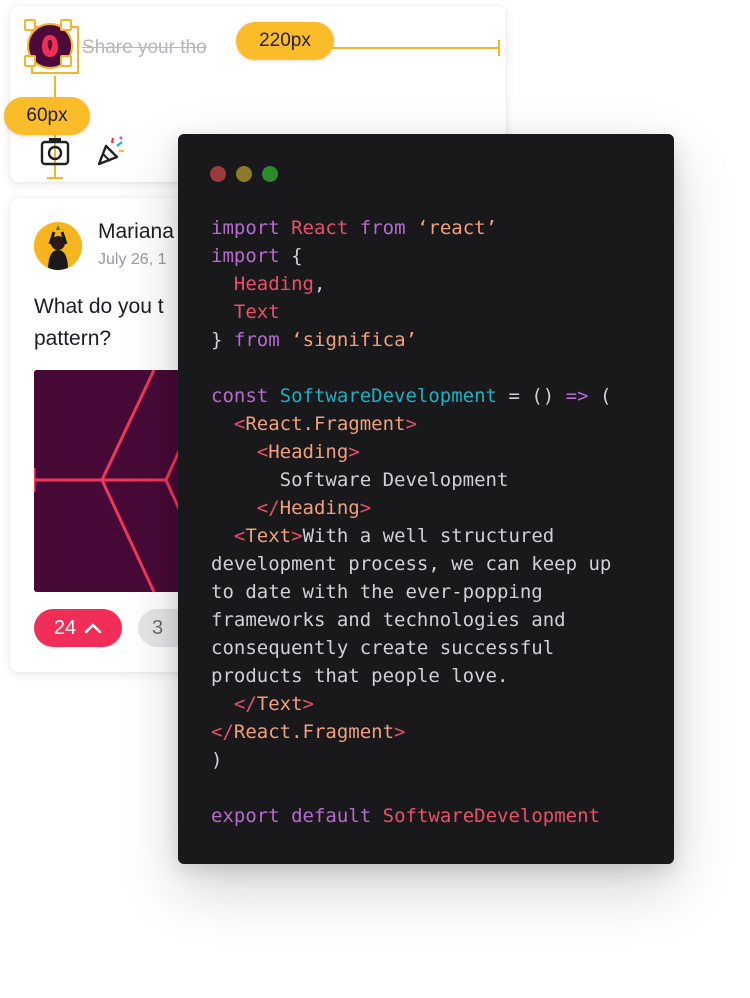 The height and width of the screenshot is (998, 750). Describe the element at coordinates (394, 536) in the screenshot. I see `code-line: <Text>With a well structured` at that location.